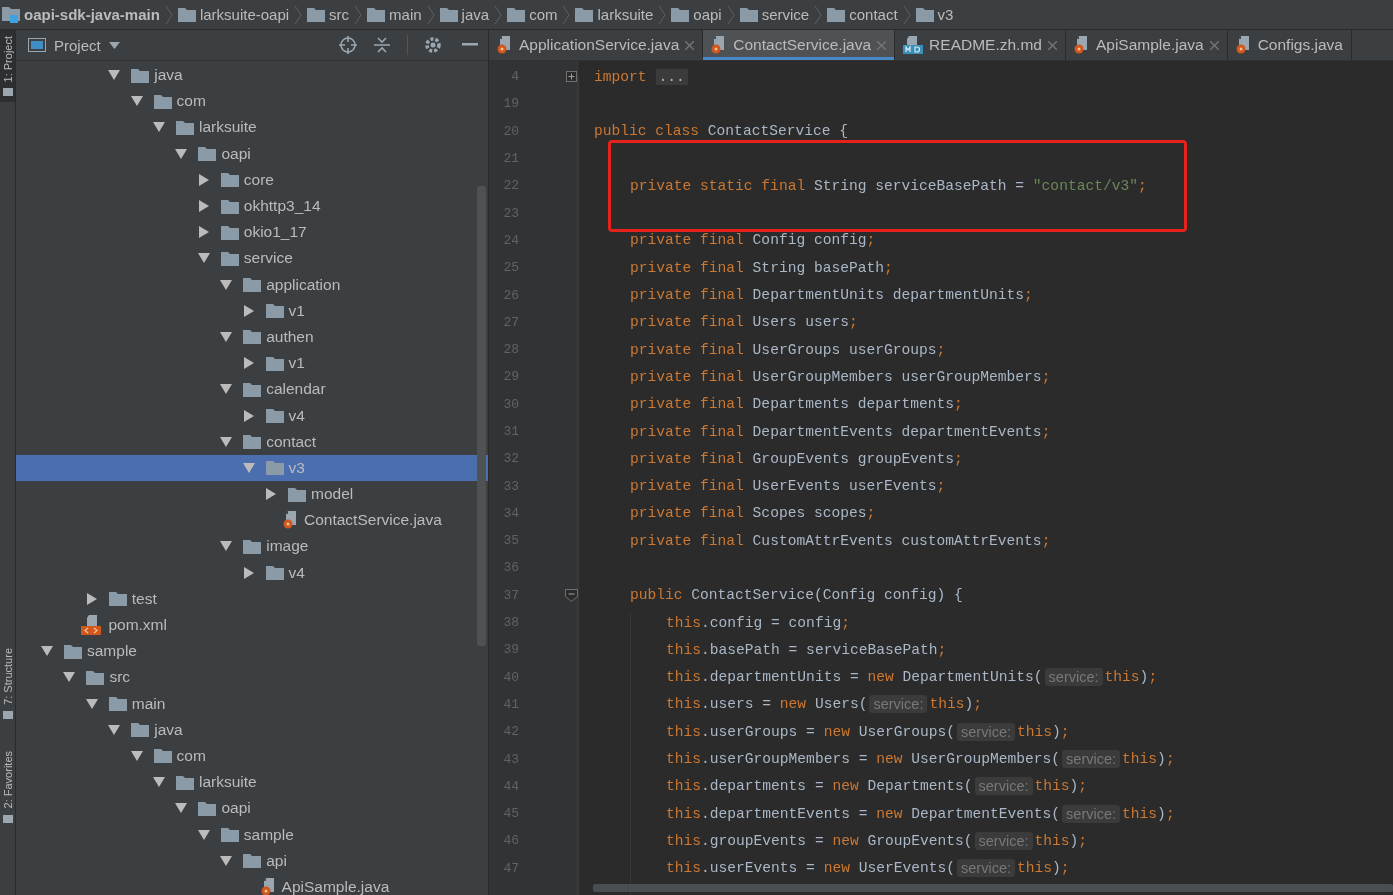 Image resolution: width=1393 pixels, height=895 pixels. I want to click on expand-fold-icon, so click(571, 77).